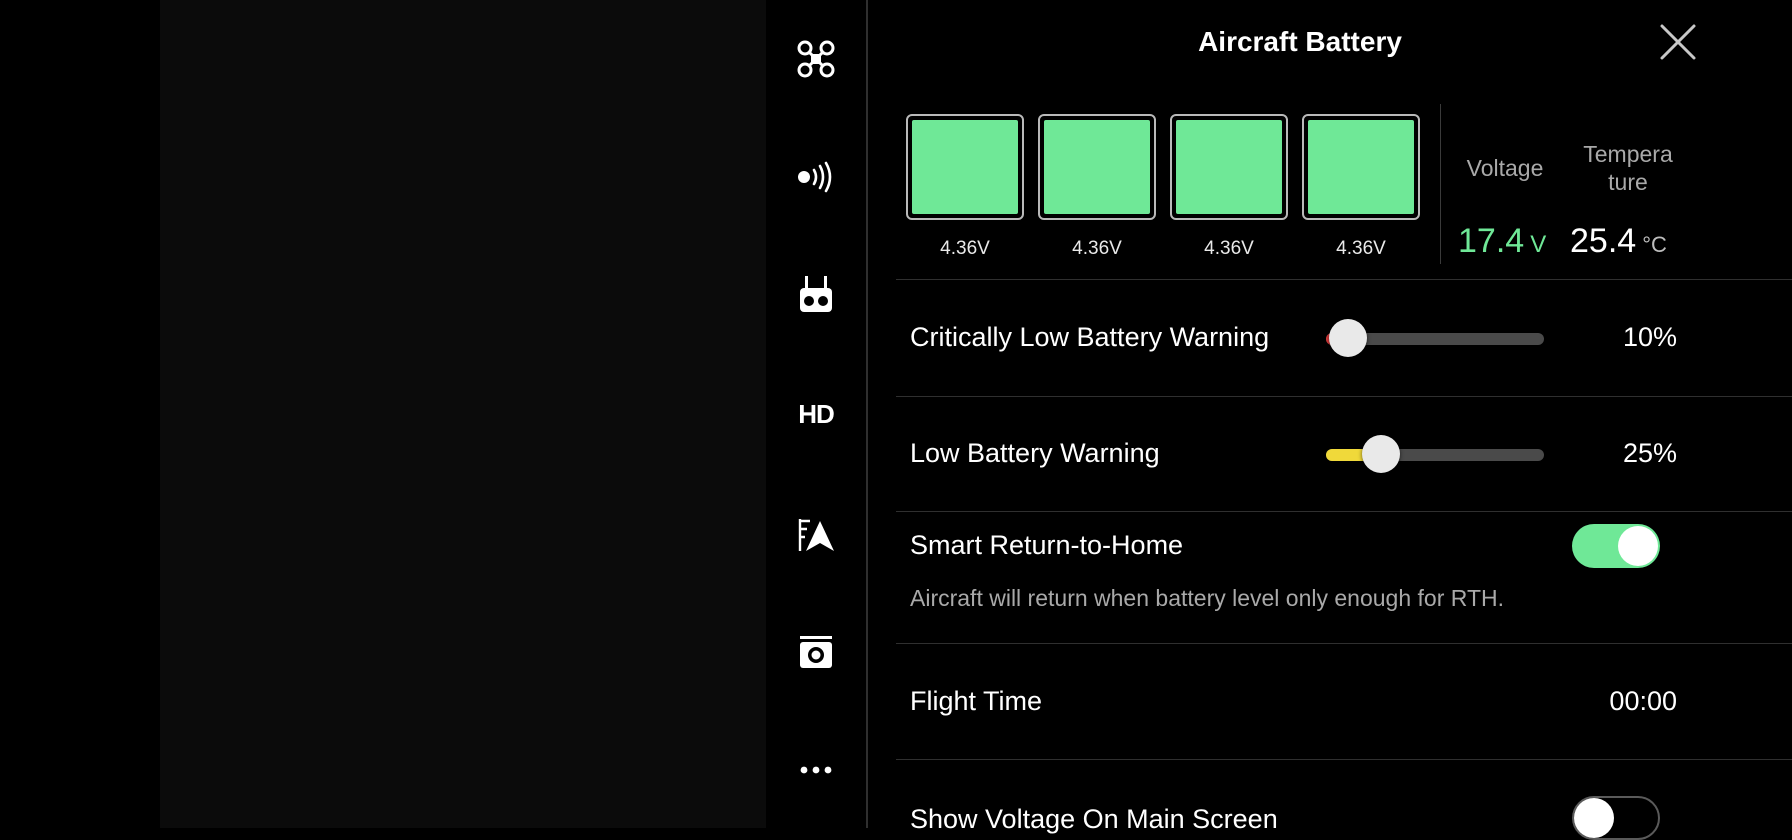 Image resolution: width=1792 pixels, height=840 pixels. I want to click on show-voltage-toggle, so click(1616, 818).